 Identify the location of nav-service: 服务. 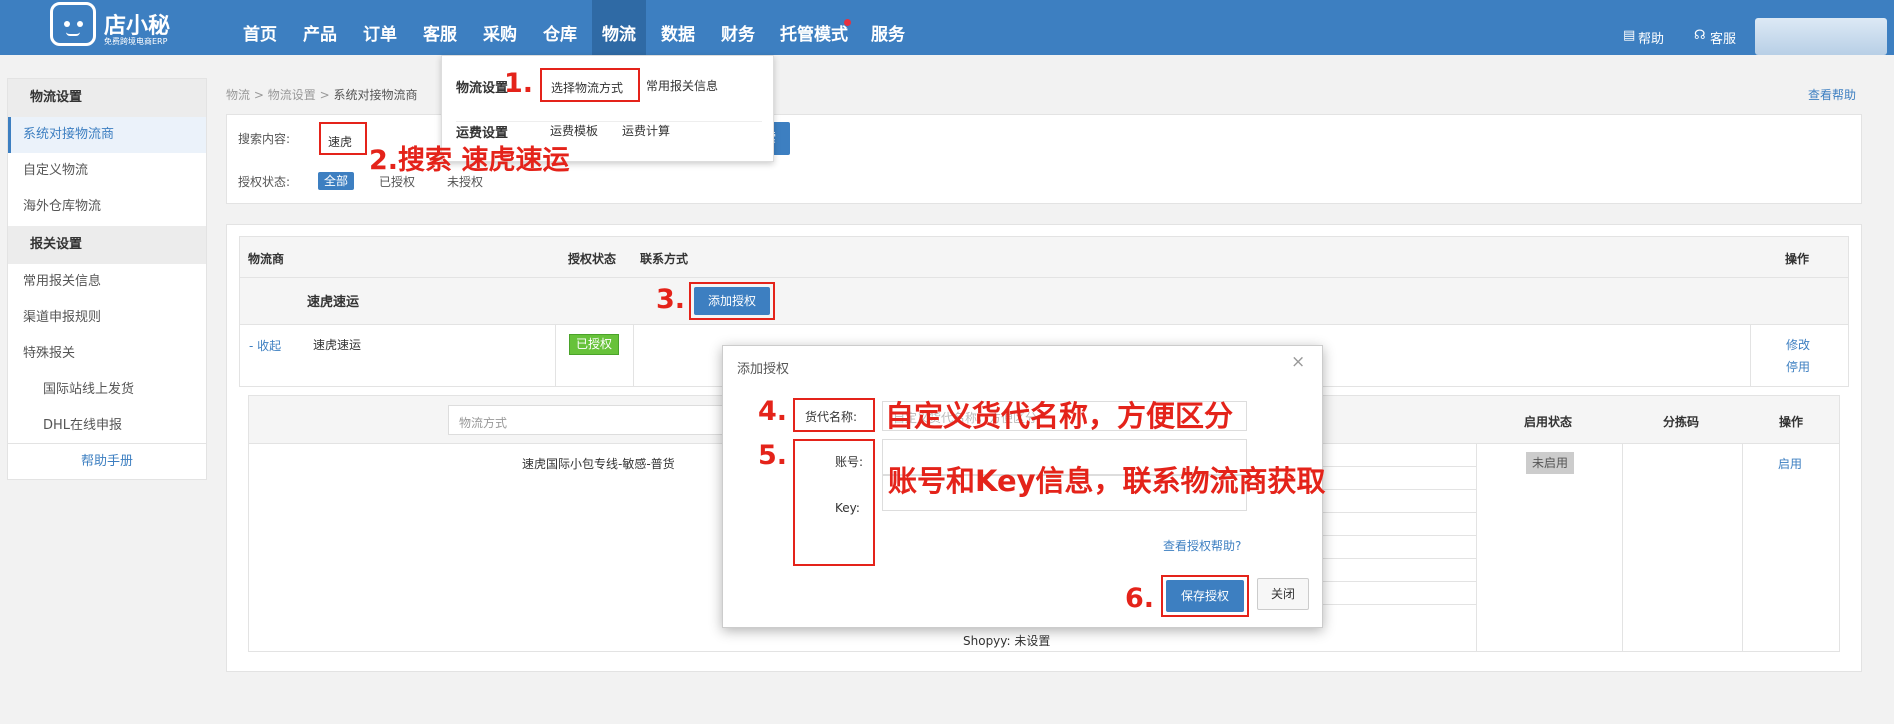
(888, 27).